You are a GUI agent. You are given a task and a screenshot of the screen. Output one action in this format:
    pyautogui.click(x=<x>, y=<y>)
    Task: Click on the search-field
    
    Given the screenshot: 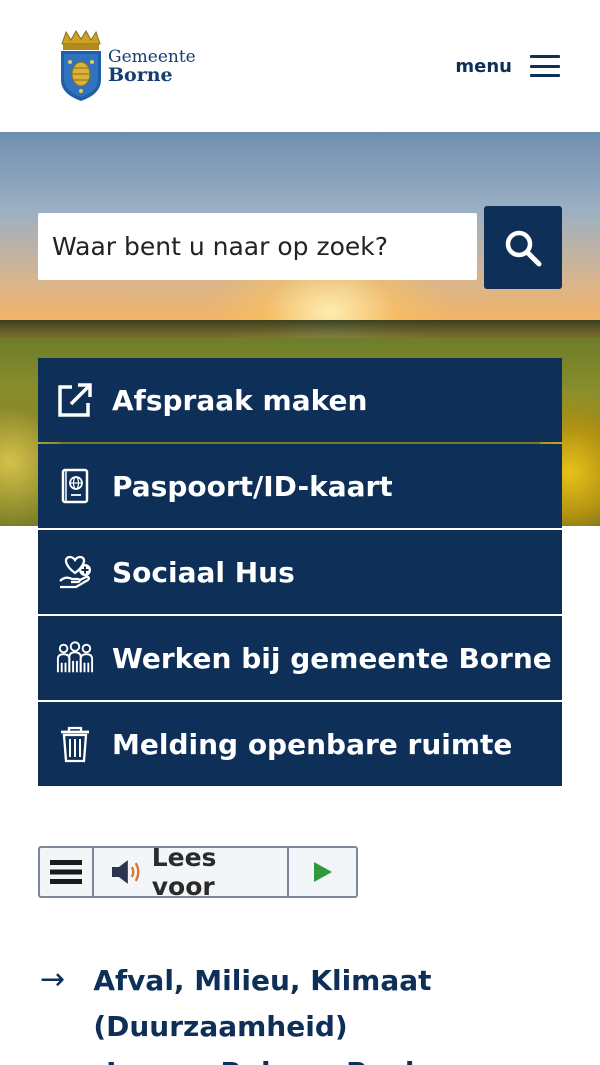 What is the action you would take?
    pyautogui.click(x=257, y=246)
    